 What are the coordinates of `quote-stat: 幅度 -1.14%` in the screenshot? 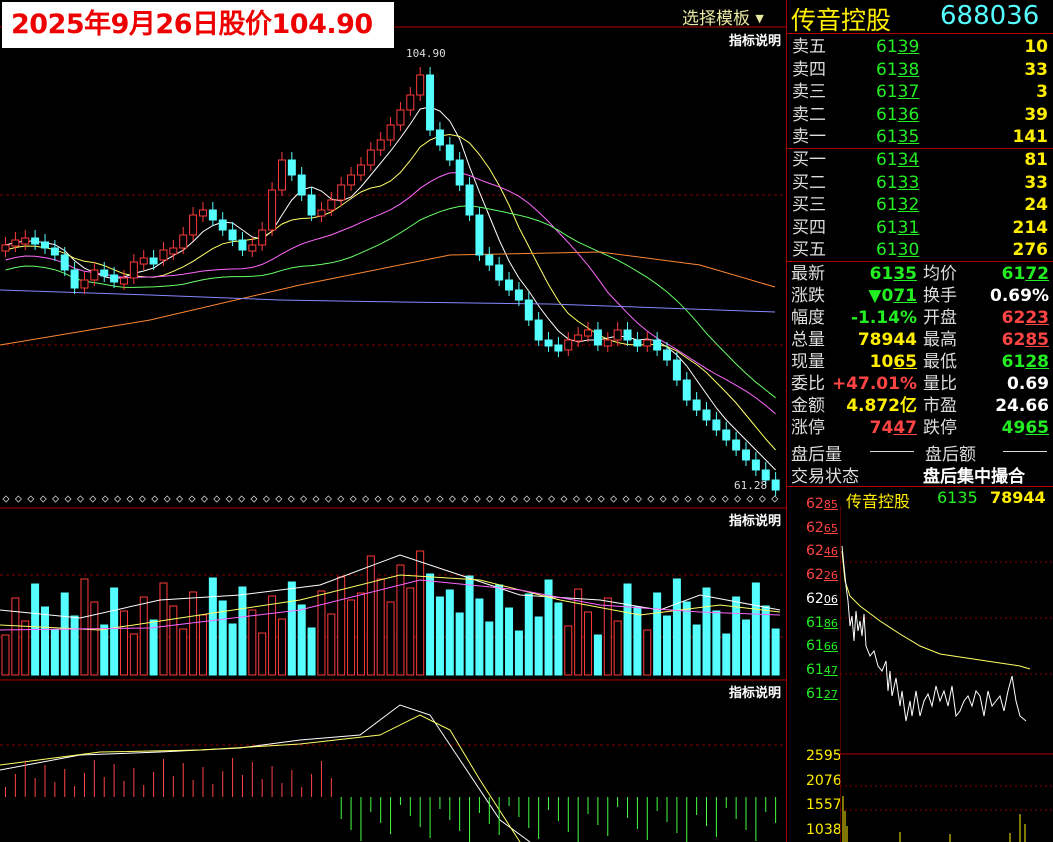 It's located at (856, 318).